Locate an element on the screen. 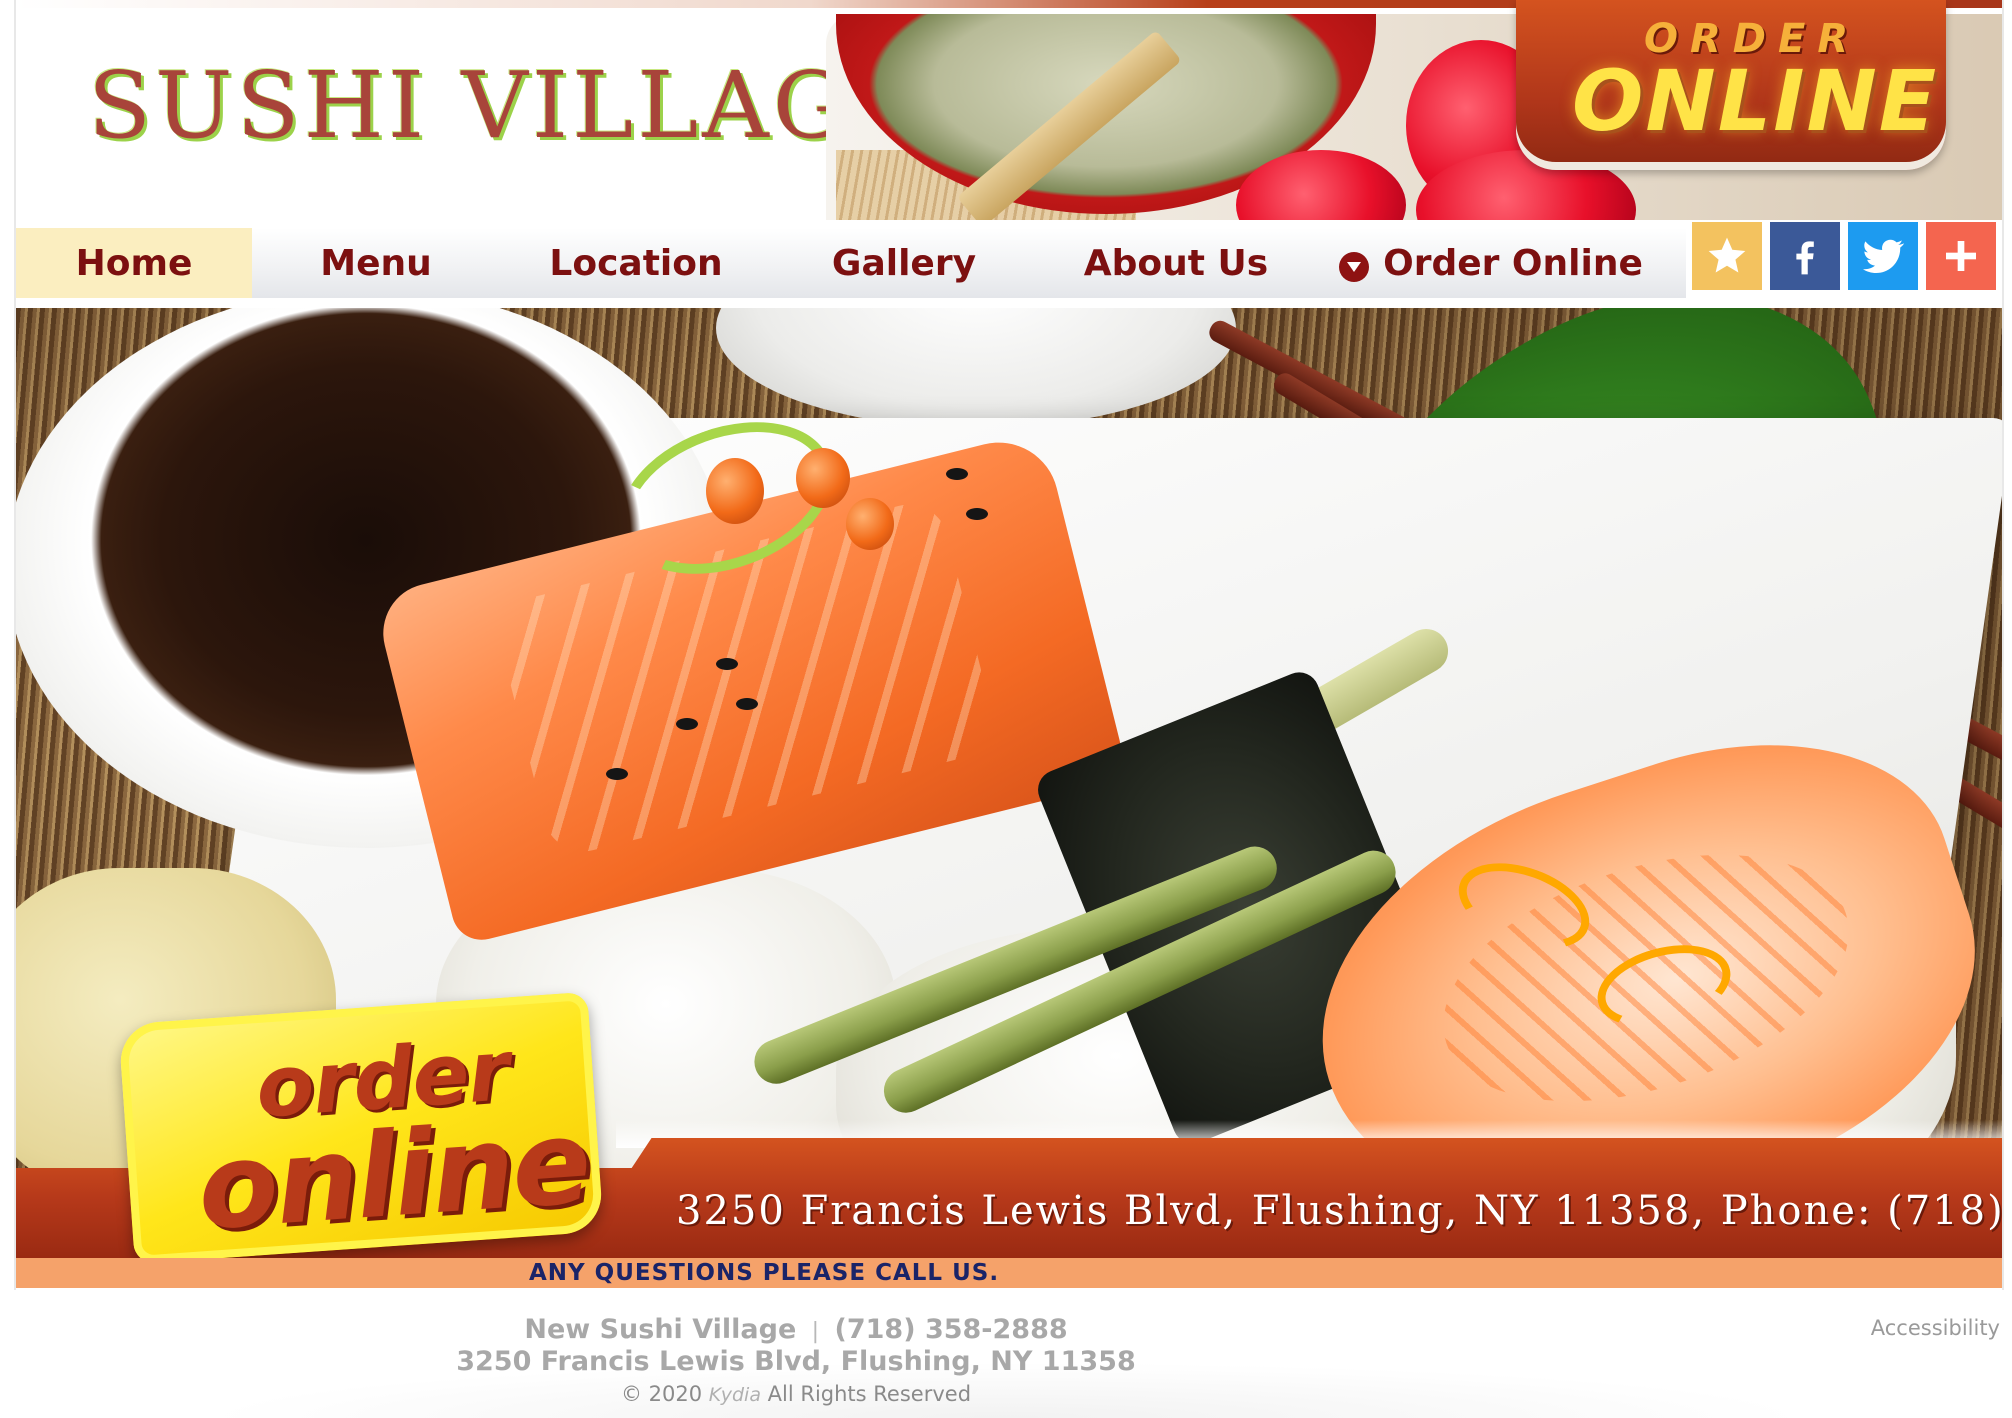 This screenshot has height=1418, width=2012. nav-item-menu: Menu is located at coordinates (376, 263).